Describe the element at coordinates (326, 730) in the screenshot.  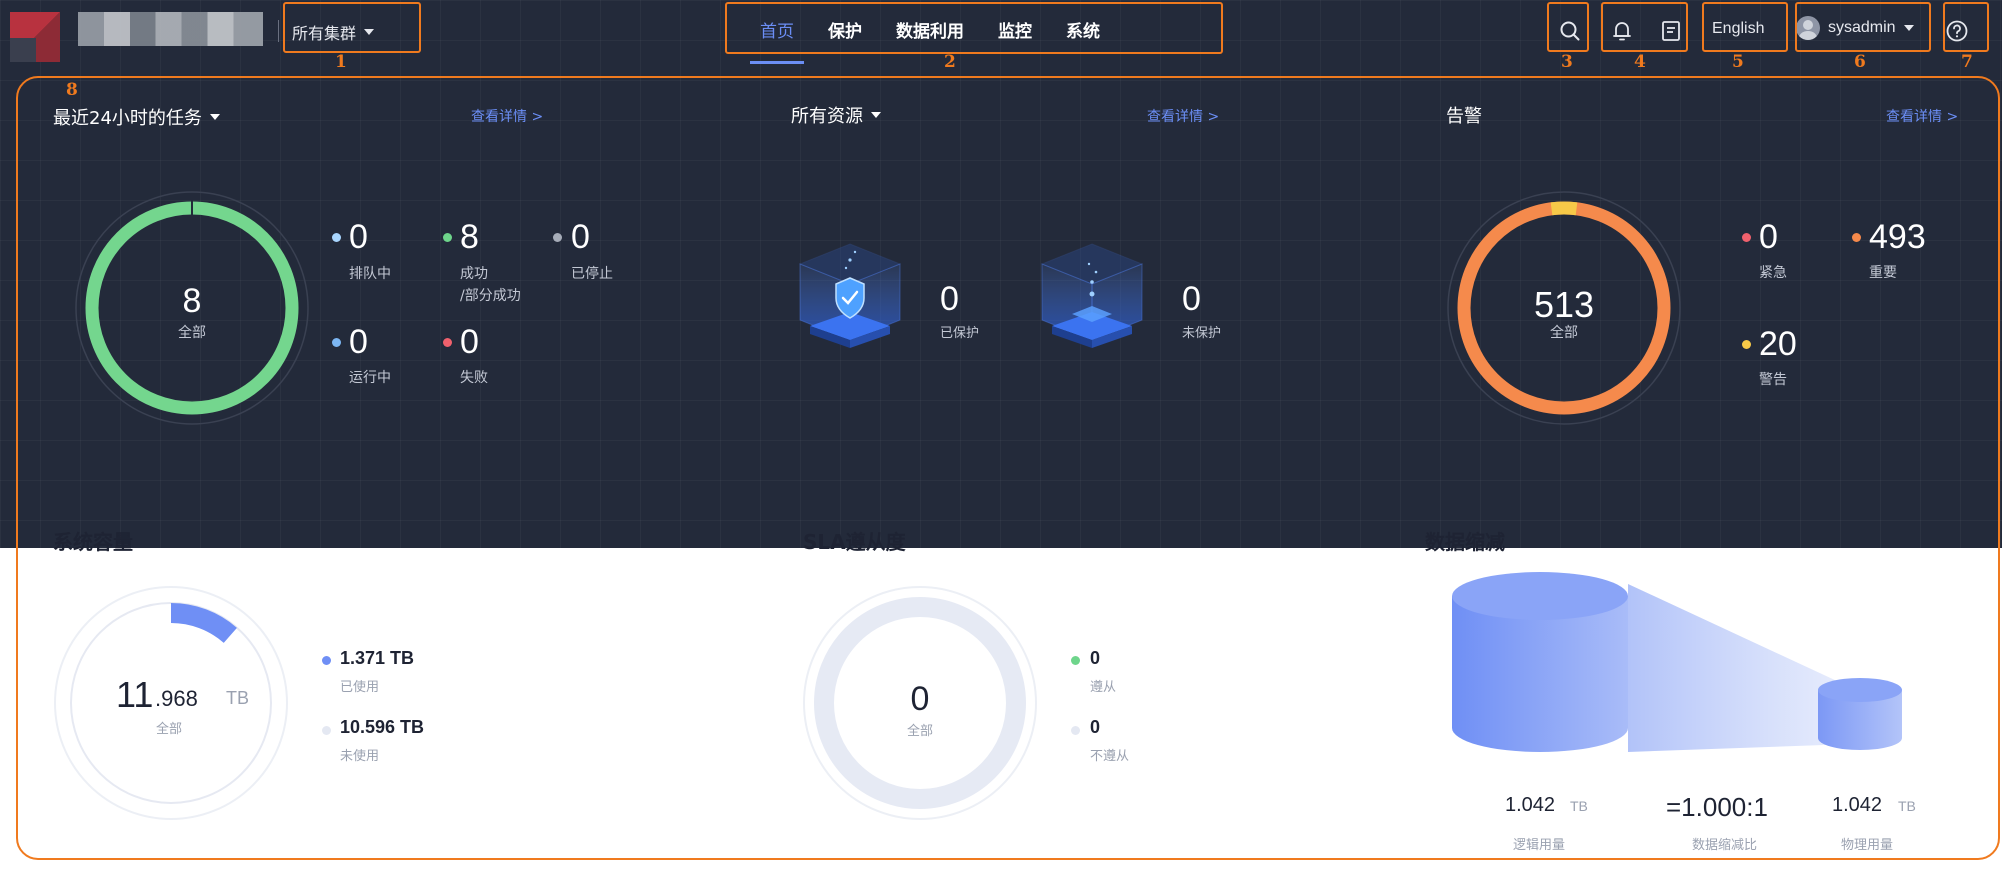
I see `capacity-unused-dot` at that location.